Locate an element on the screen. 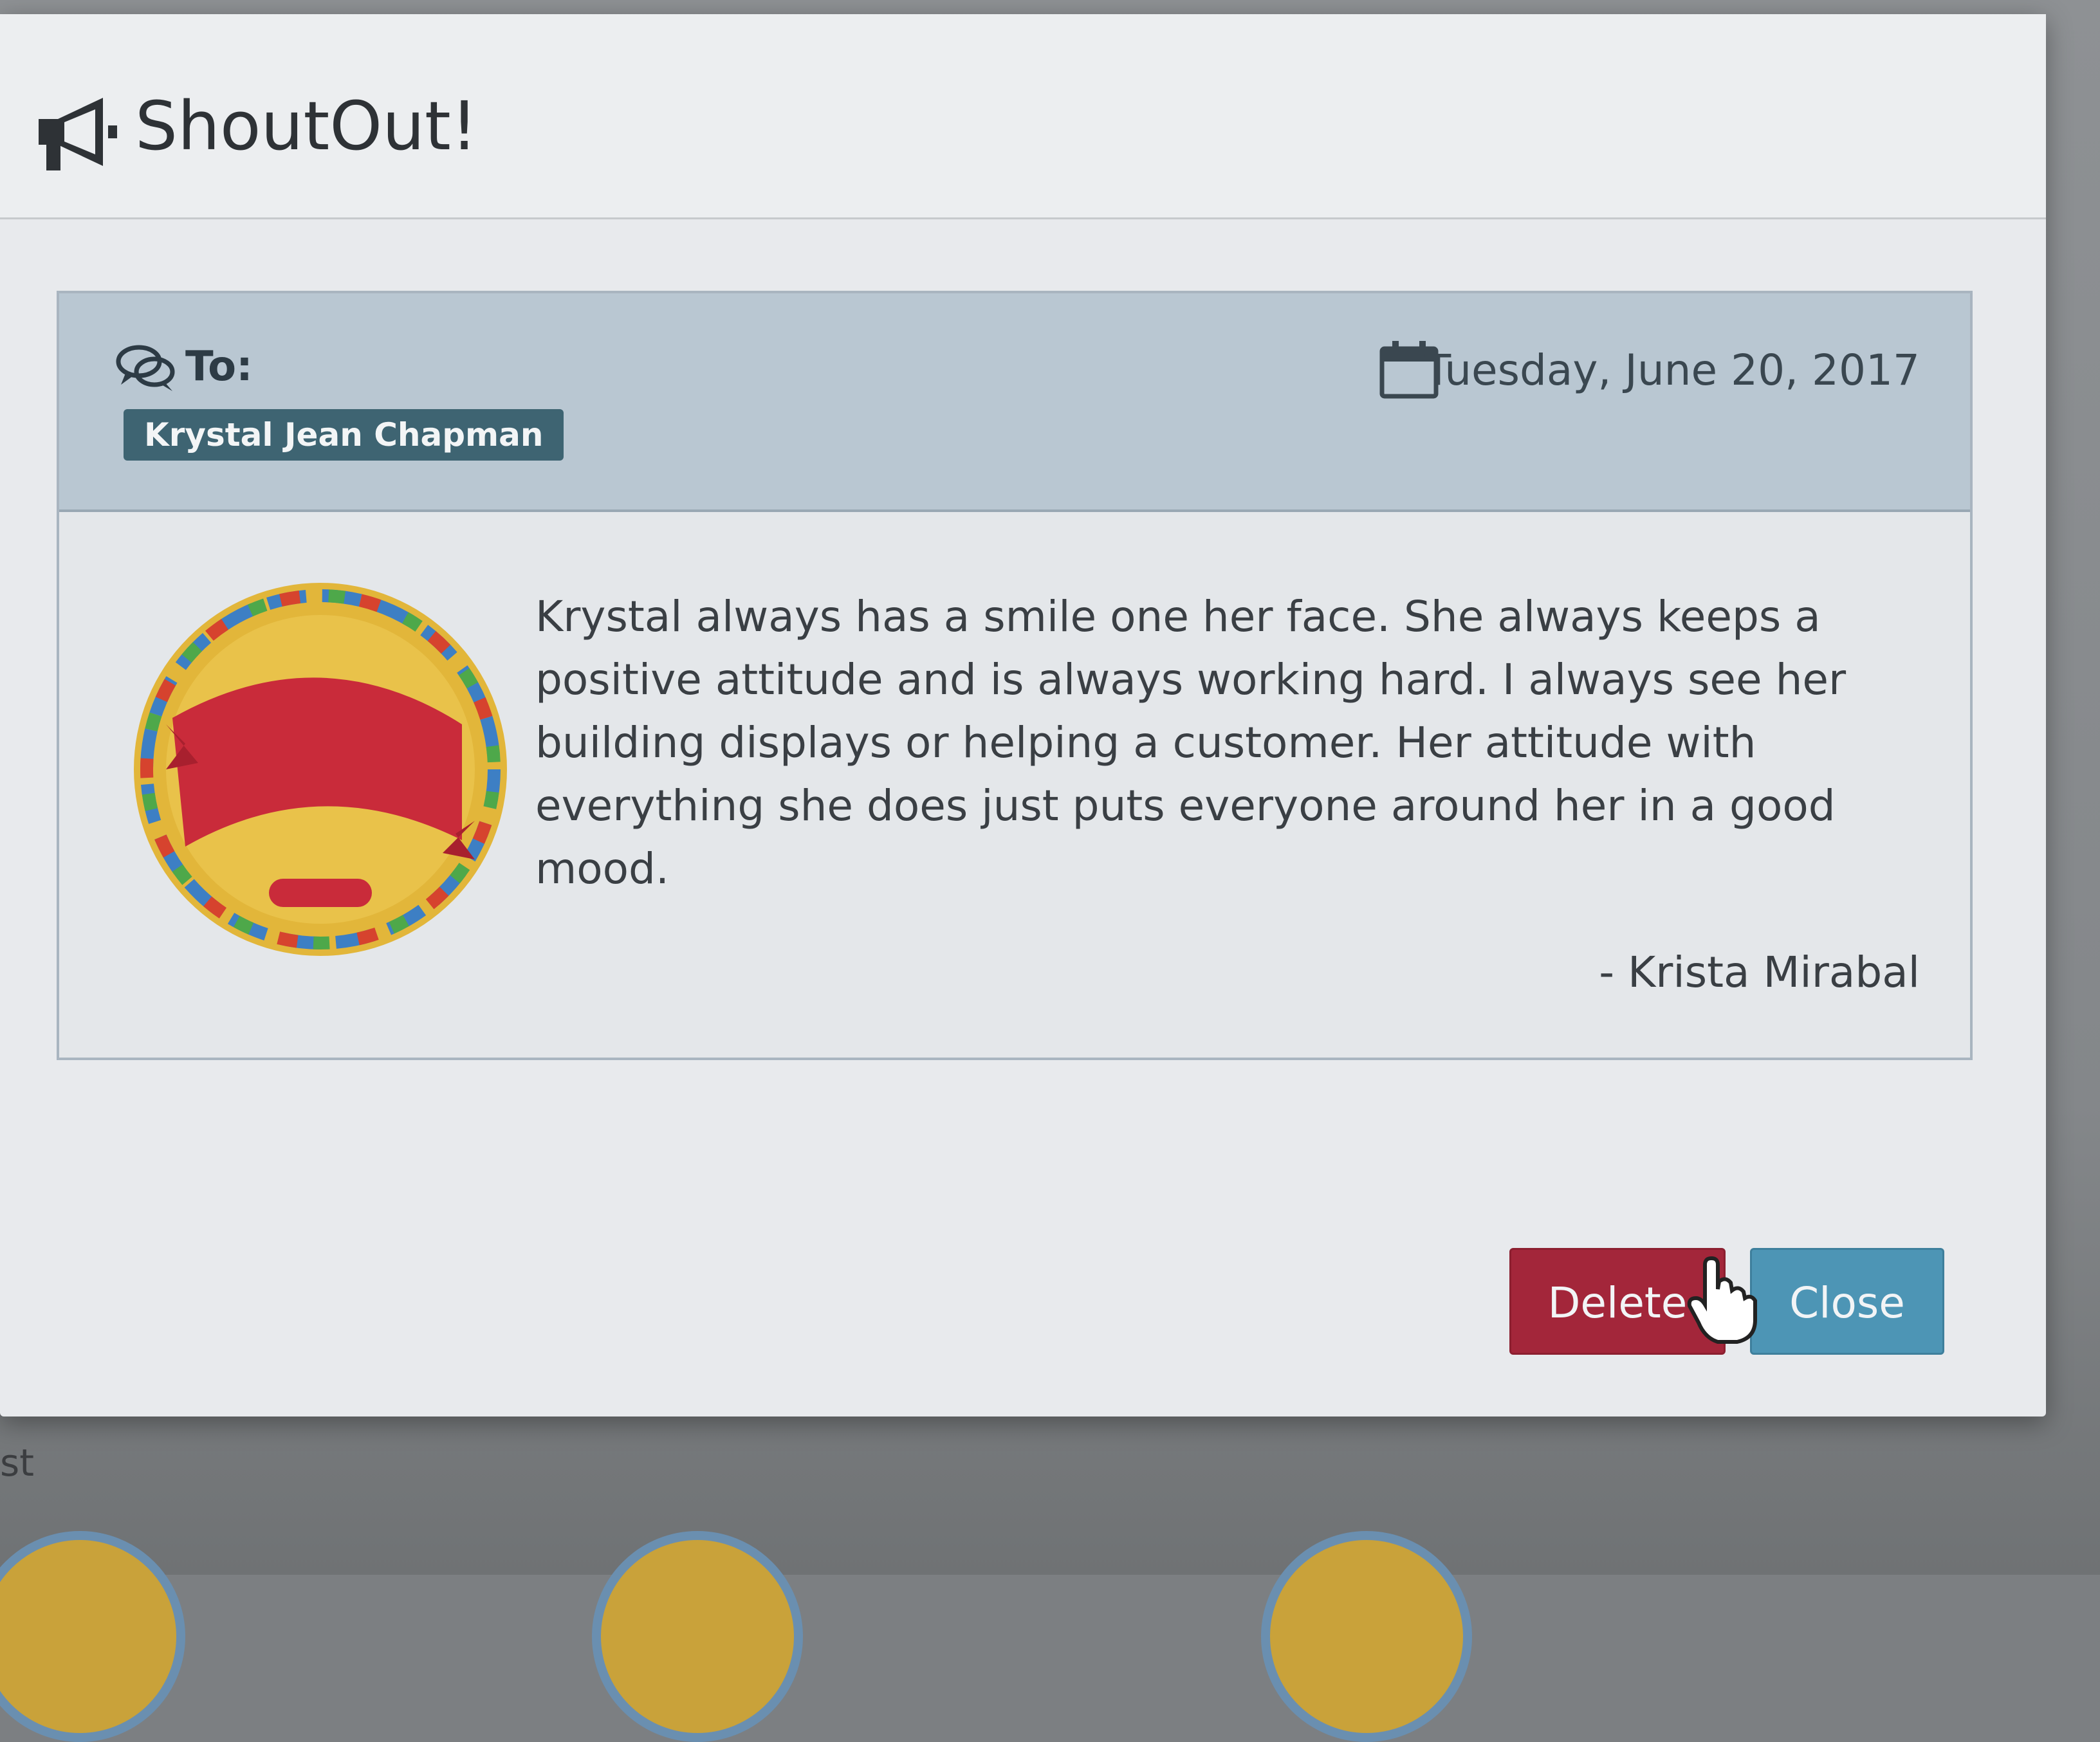 The height and width of the screenshot is (1742, 2100). shoutout-date: Tuesday, June 20, 2017 is located at coordinates (1672, 370).